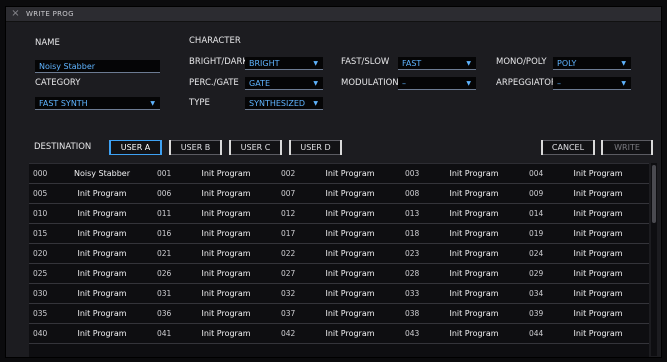 The height and width of the screenshot is (362, 667). What do you see at coordinates (215, 213) in the screenshot?
I see `program-slot: 011 Init Program` at bounding box center [215, 213].